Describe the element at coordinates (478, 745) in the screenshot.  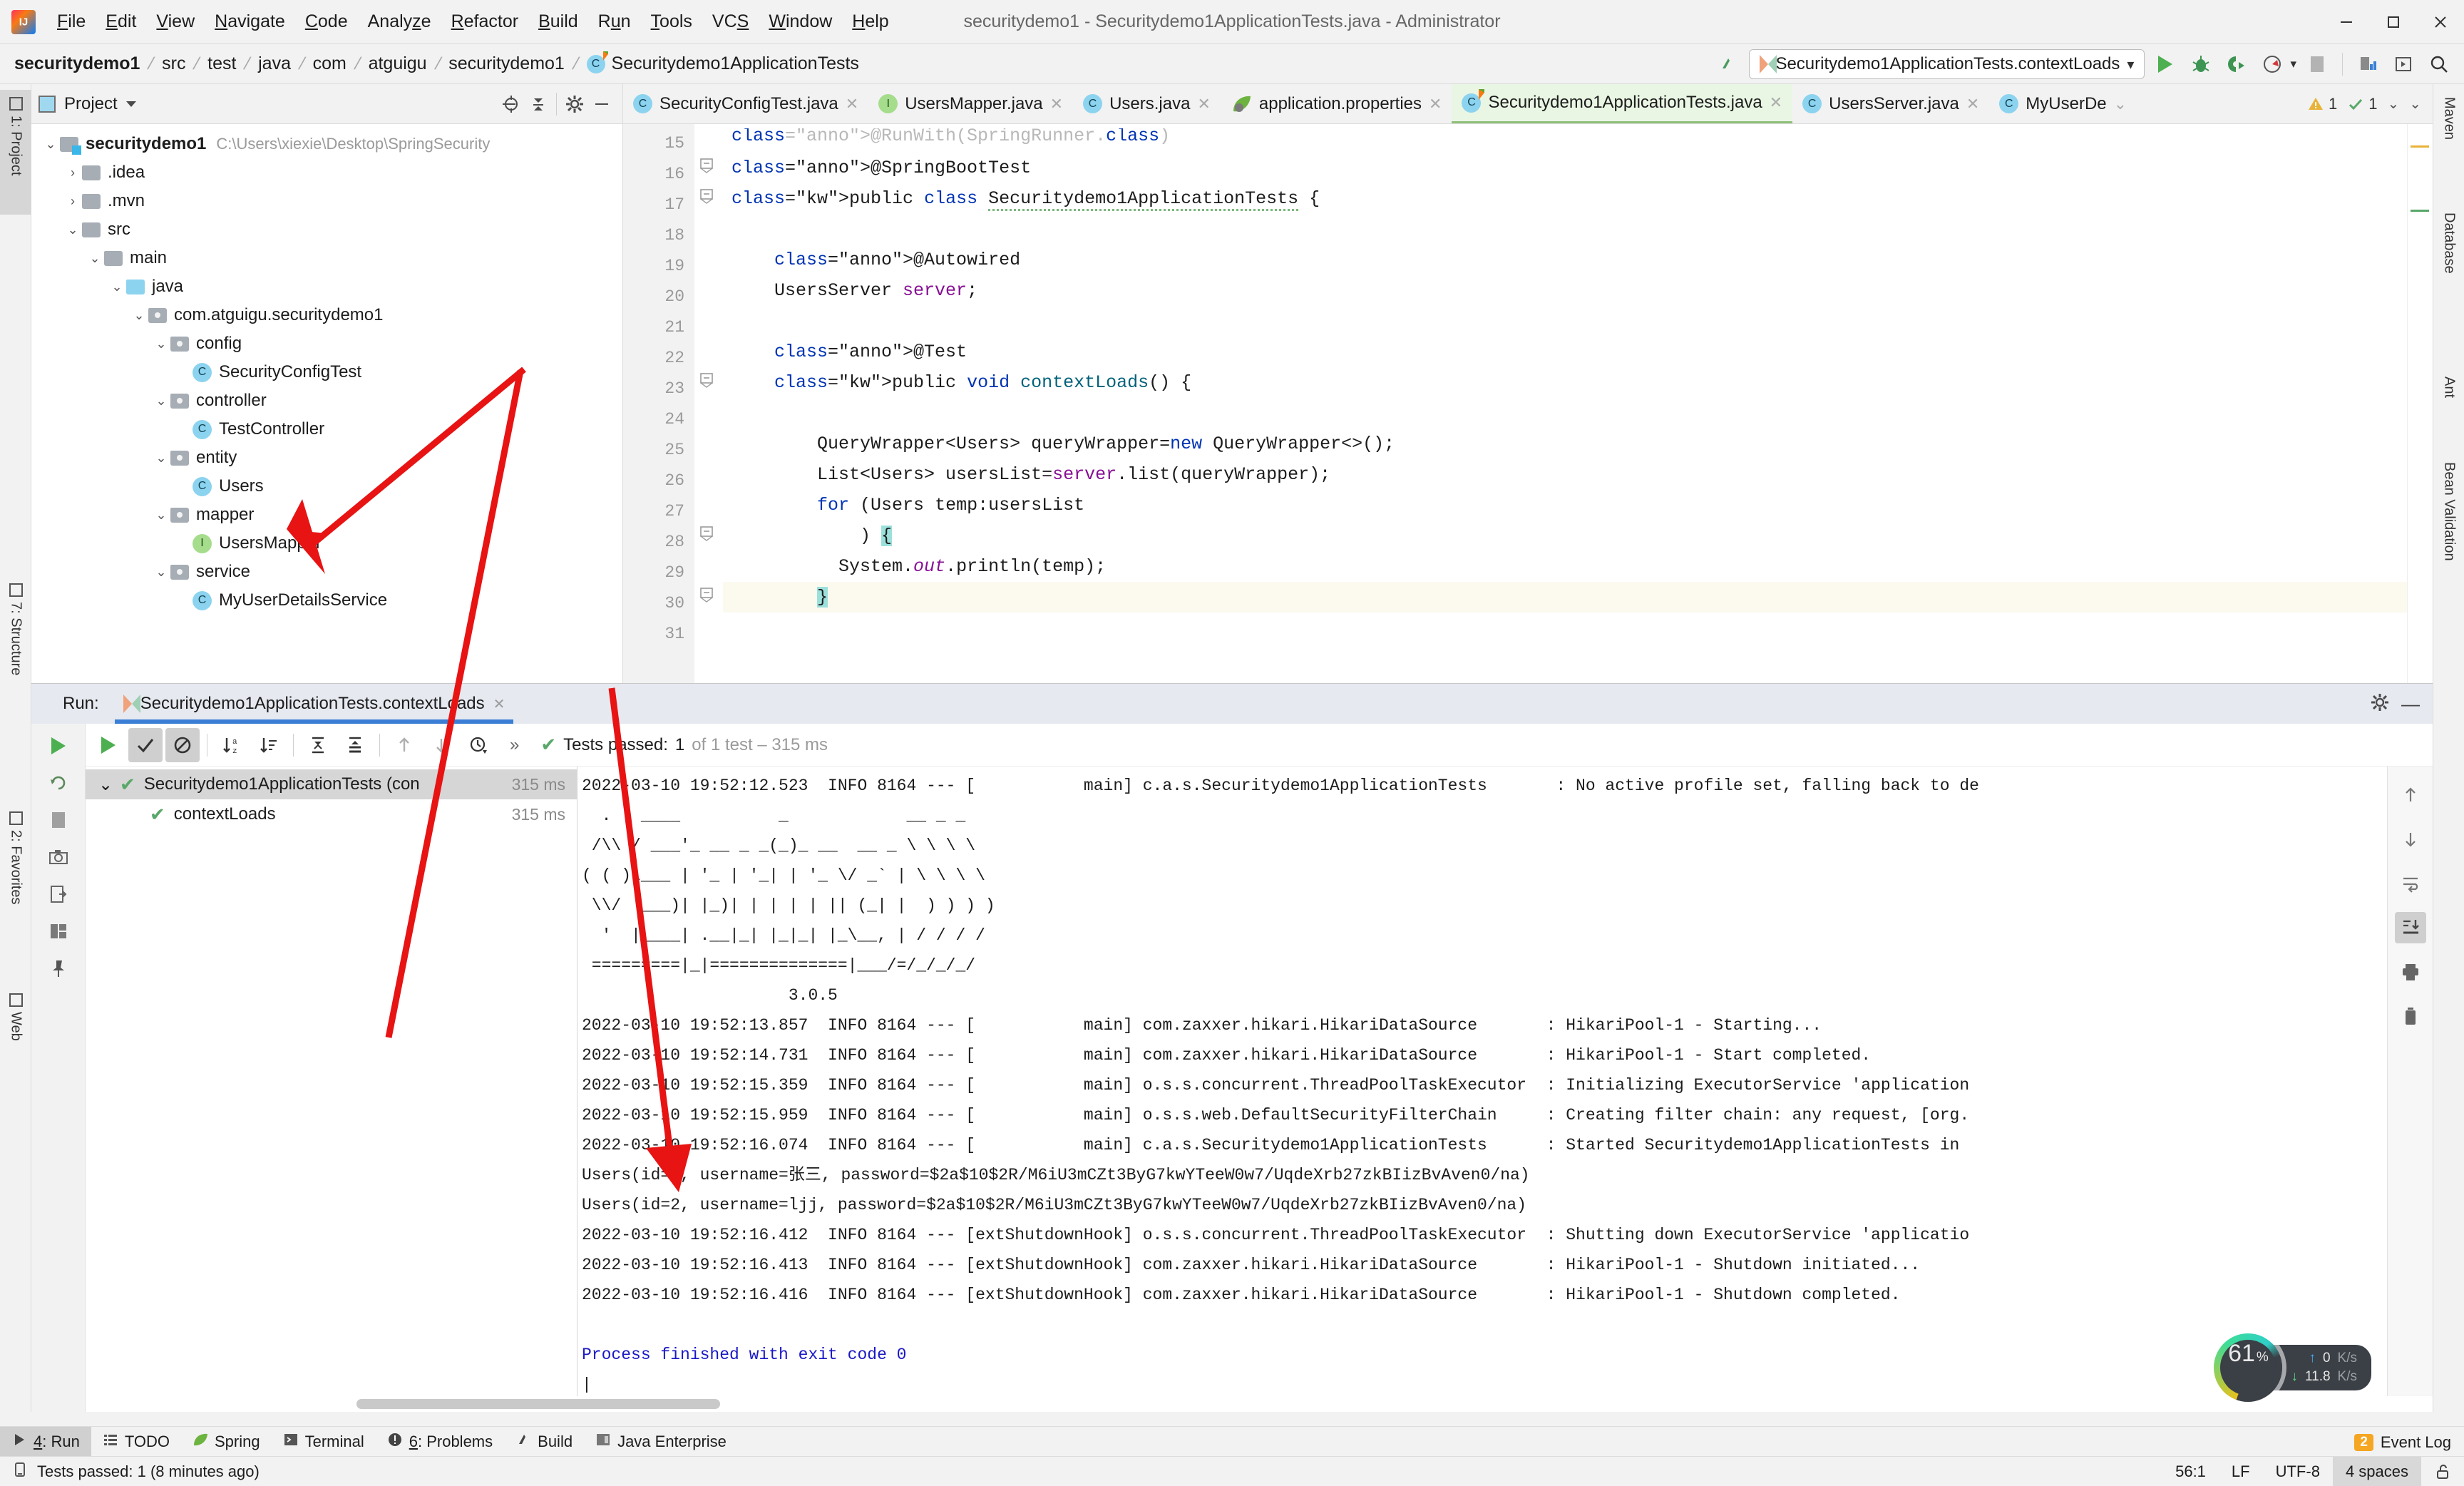
I see `test-history-button` at that location.